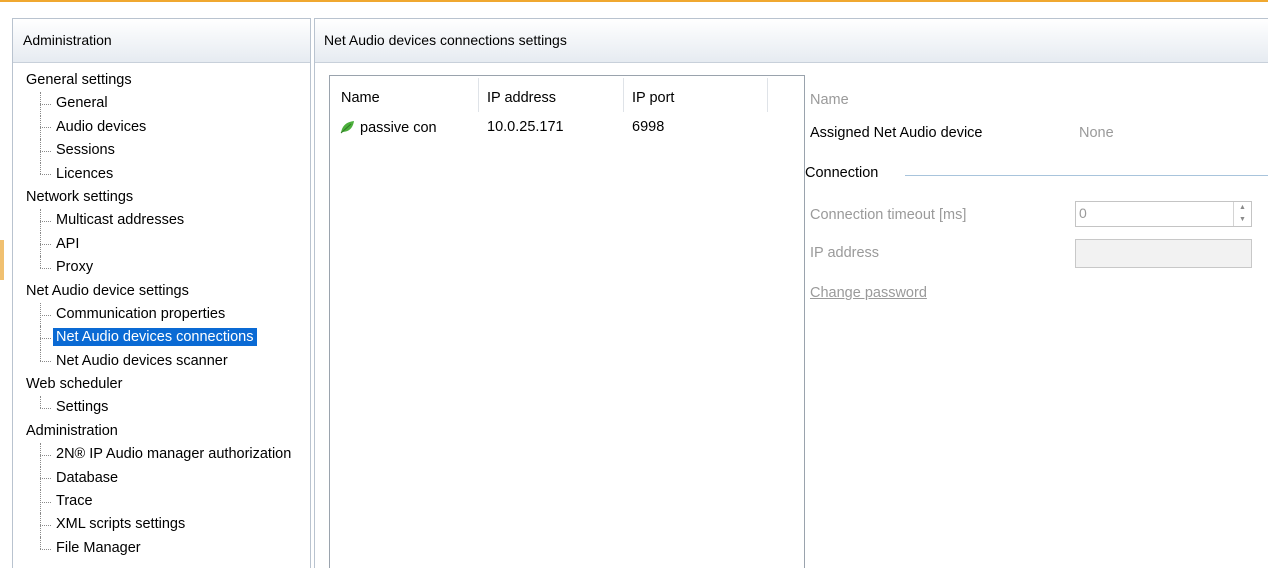 The image size is (1268, 568). What do you see at coordinates (347, 127) in the screenshot?
I see `leaf-icon` at bounding box center [347, 127].